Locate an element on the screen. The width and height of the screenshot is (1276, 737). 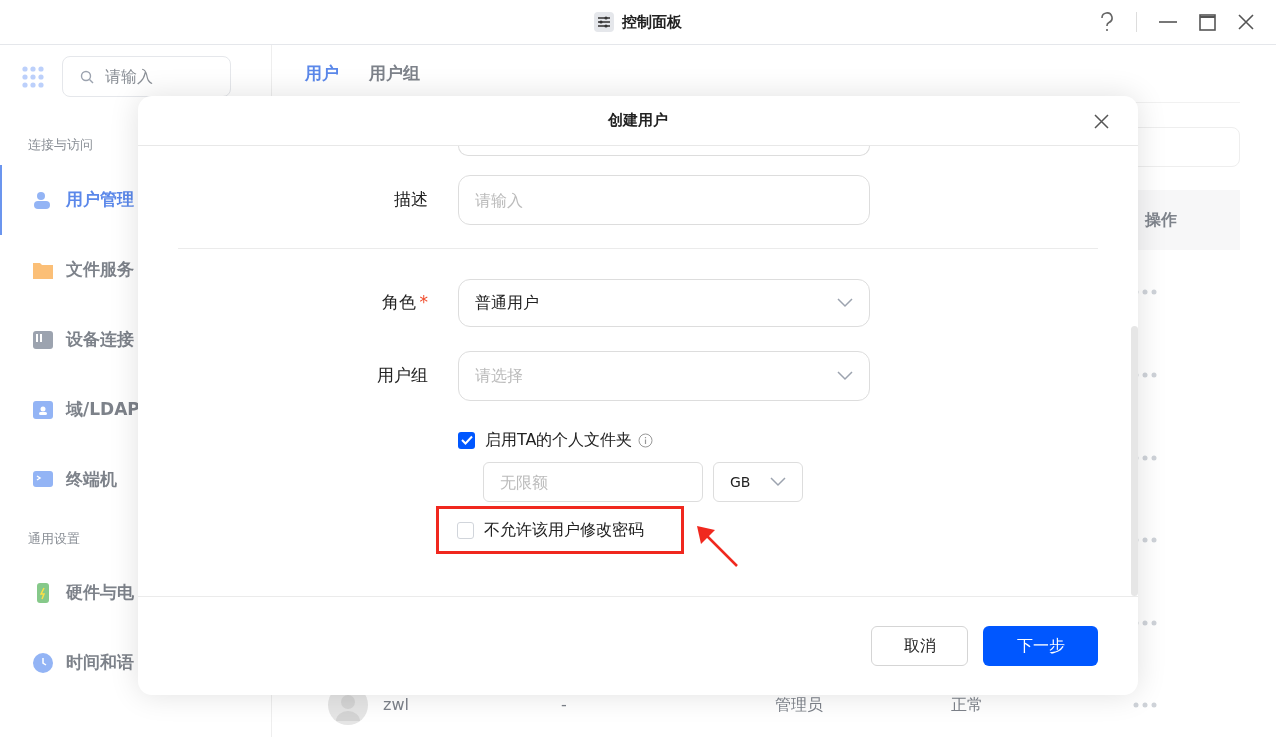
field-label: 描述 is located at coordinates (411, 200).